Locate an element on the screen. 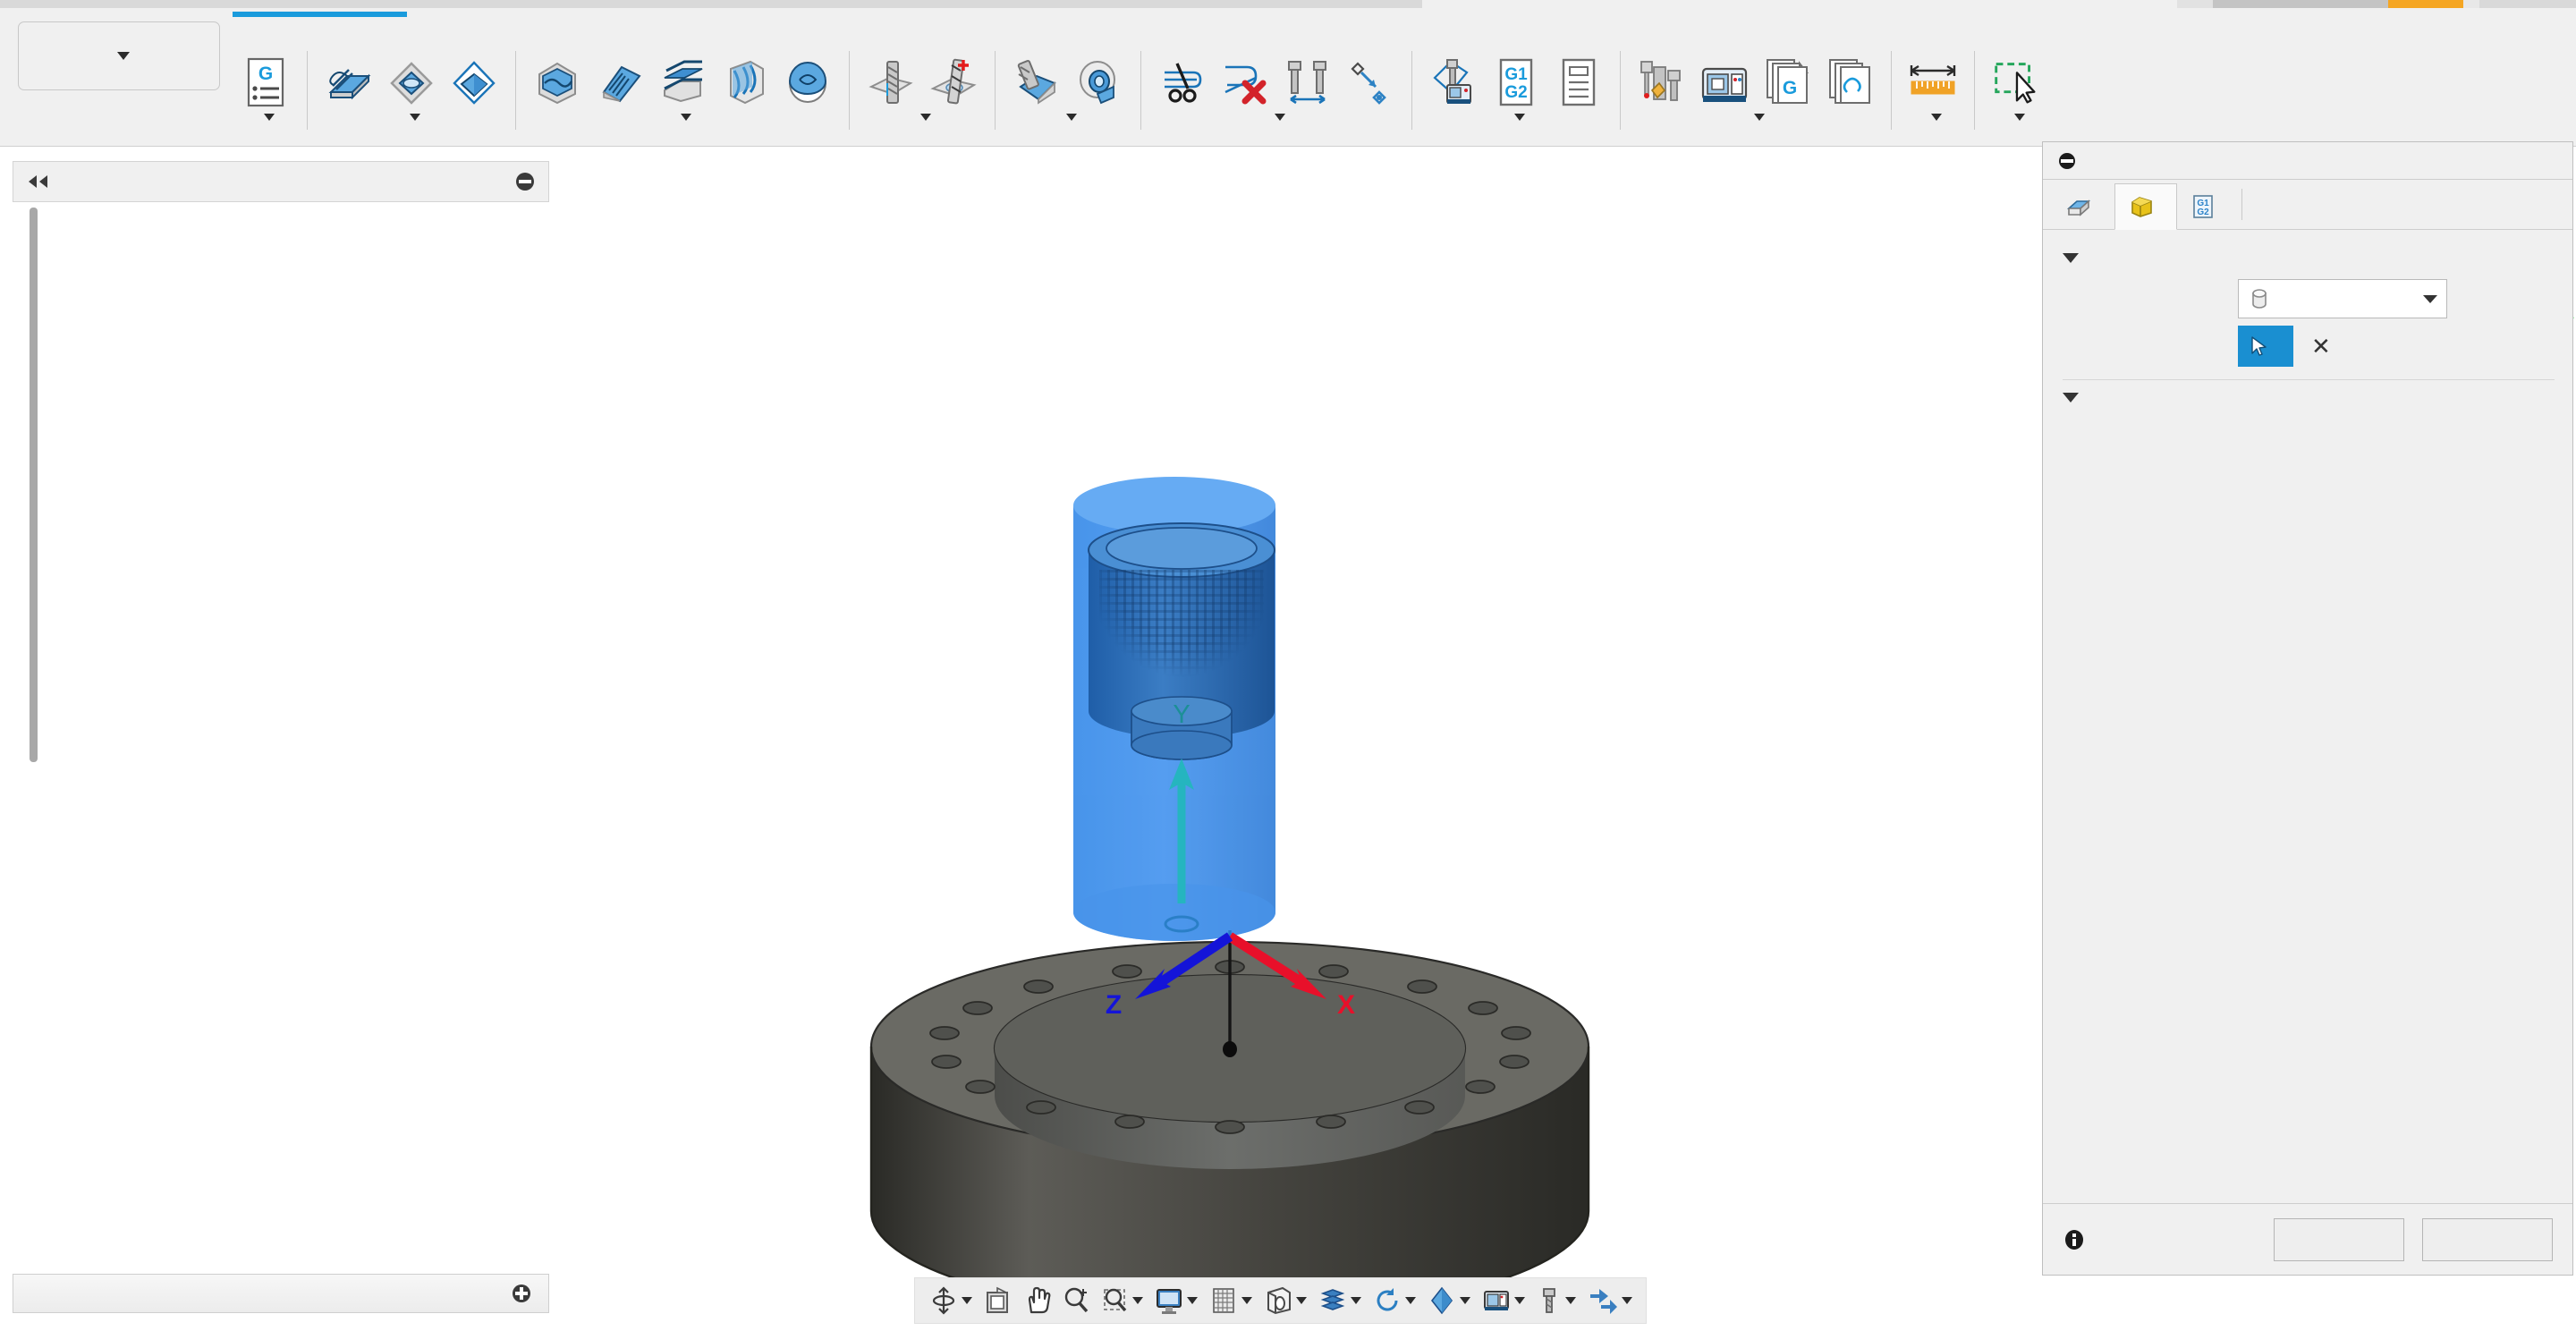 The image size is (2576, 1331). dialog-tabs: G1 G2 is located at coordinates (2307, 205).